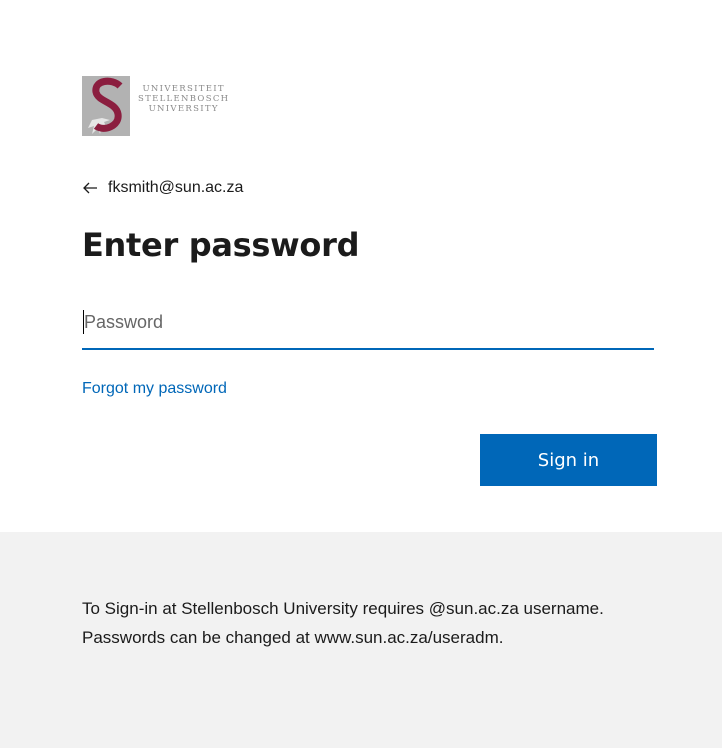 This screenshot has height=748, width=722. What do you see at coordinates (183, 89) in the screenshot?
I see `wordmark-line-1: UNIVERSITEIT` at bounding box center [183, 89].